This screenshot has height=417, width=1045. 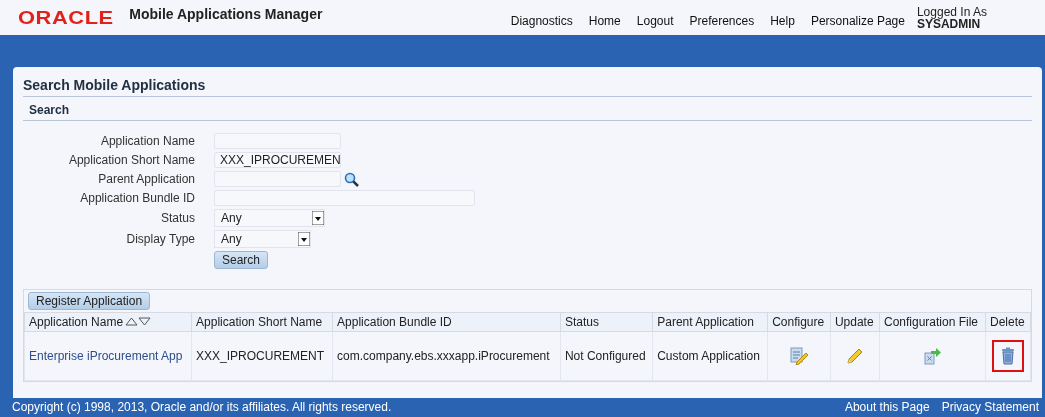 What do you see at coordinates (1008, 356) in the screenshot?
I see `trash-icon` at bounding box center [1008, 356].